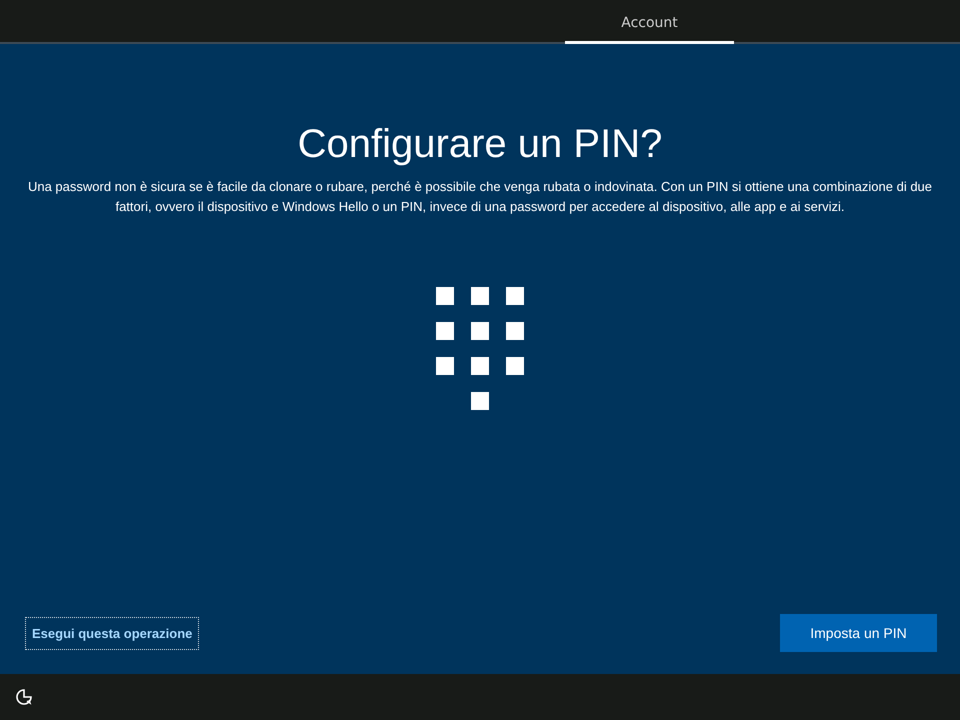 This screenshot has height=720, width=960. Describe the element at coordinates (112, 633) in the screenshot. I see `skip-link: Esegui questa operazione` at that location.